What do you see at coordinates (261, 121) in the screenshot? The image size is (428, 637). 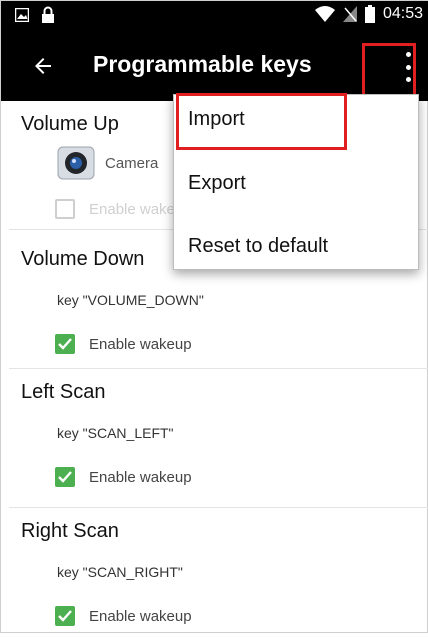 I see `import-highlight-box` at bounding box center [261, 121].